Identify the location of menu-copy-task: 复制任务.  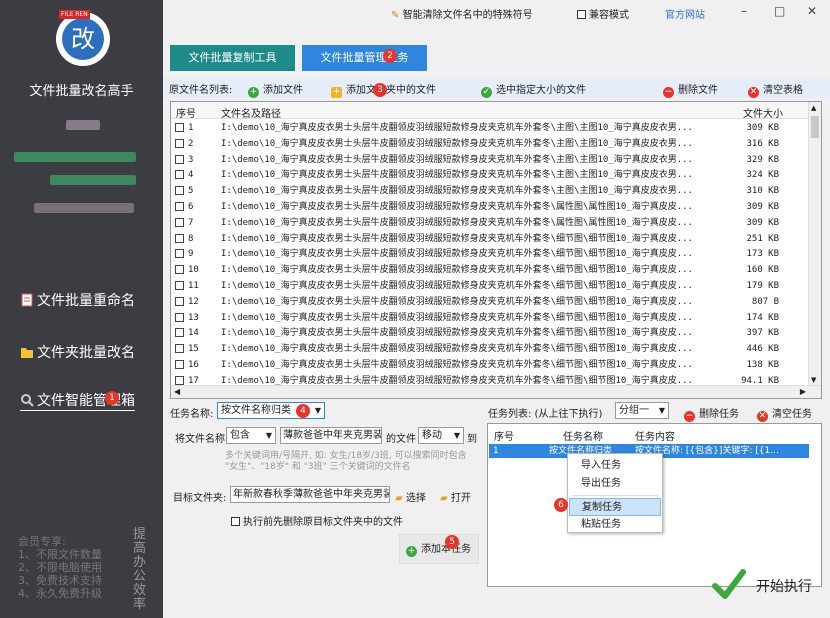
(615, 507).